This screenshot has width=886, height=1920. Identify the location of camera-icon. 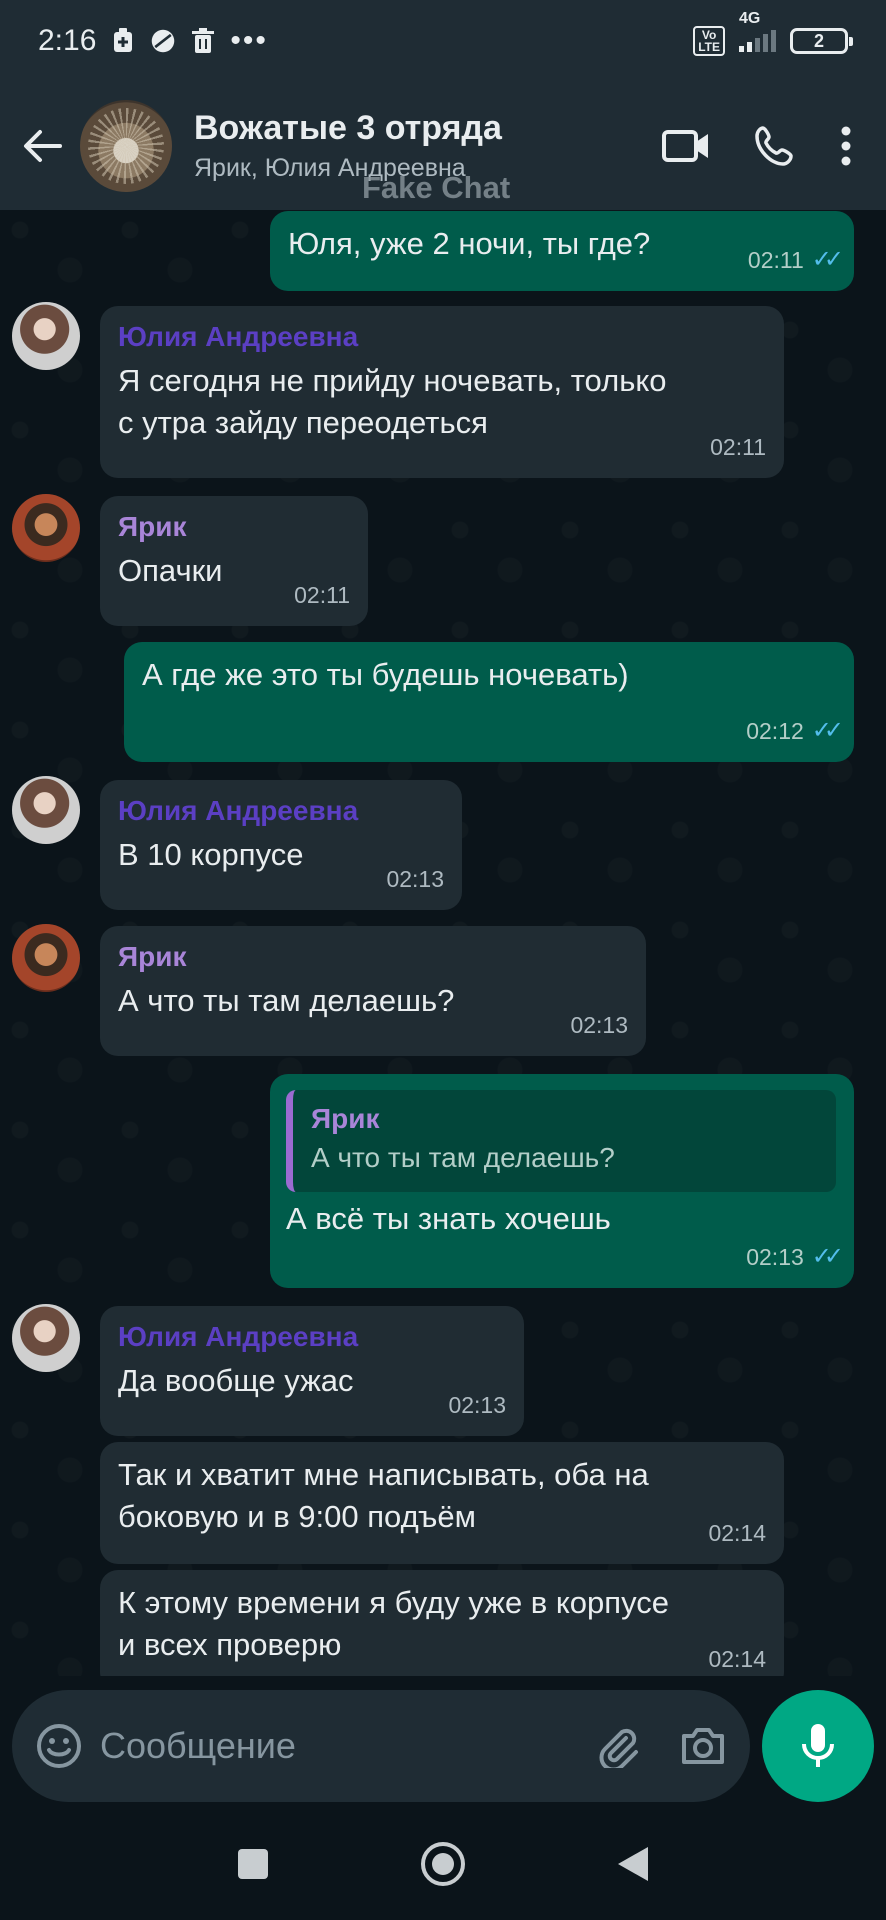
(703, 1746).